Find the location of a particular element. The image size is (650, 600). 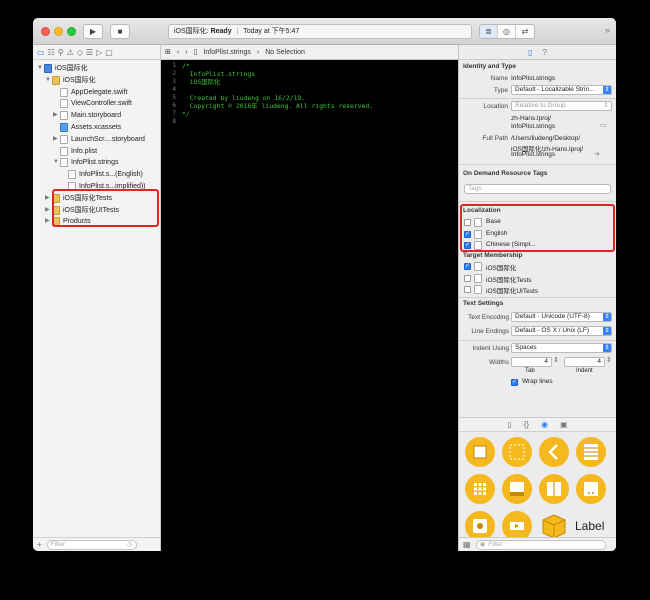

add-icon: + is located at coordinates (39, 544).